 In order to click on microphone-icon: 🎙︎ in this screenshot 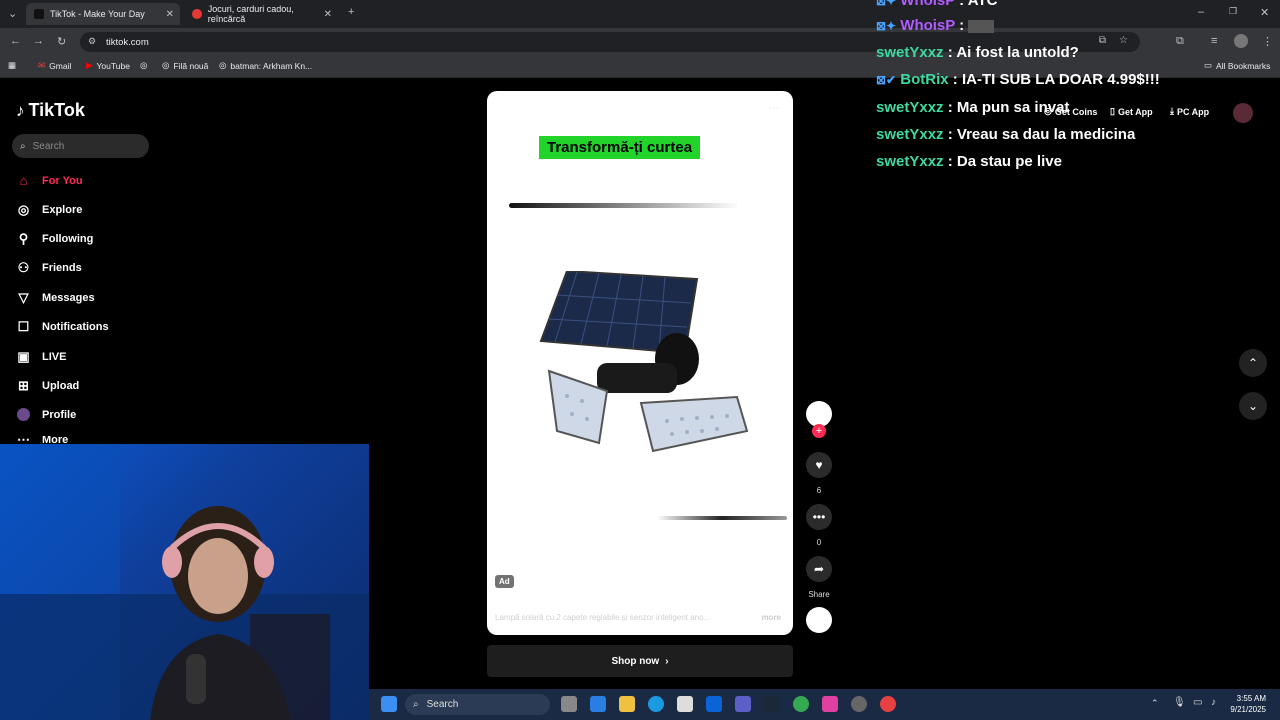, I will do `click(1179, 702)`.